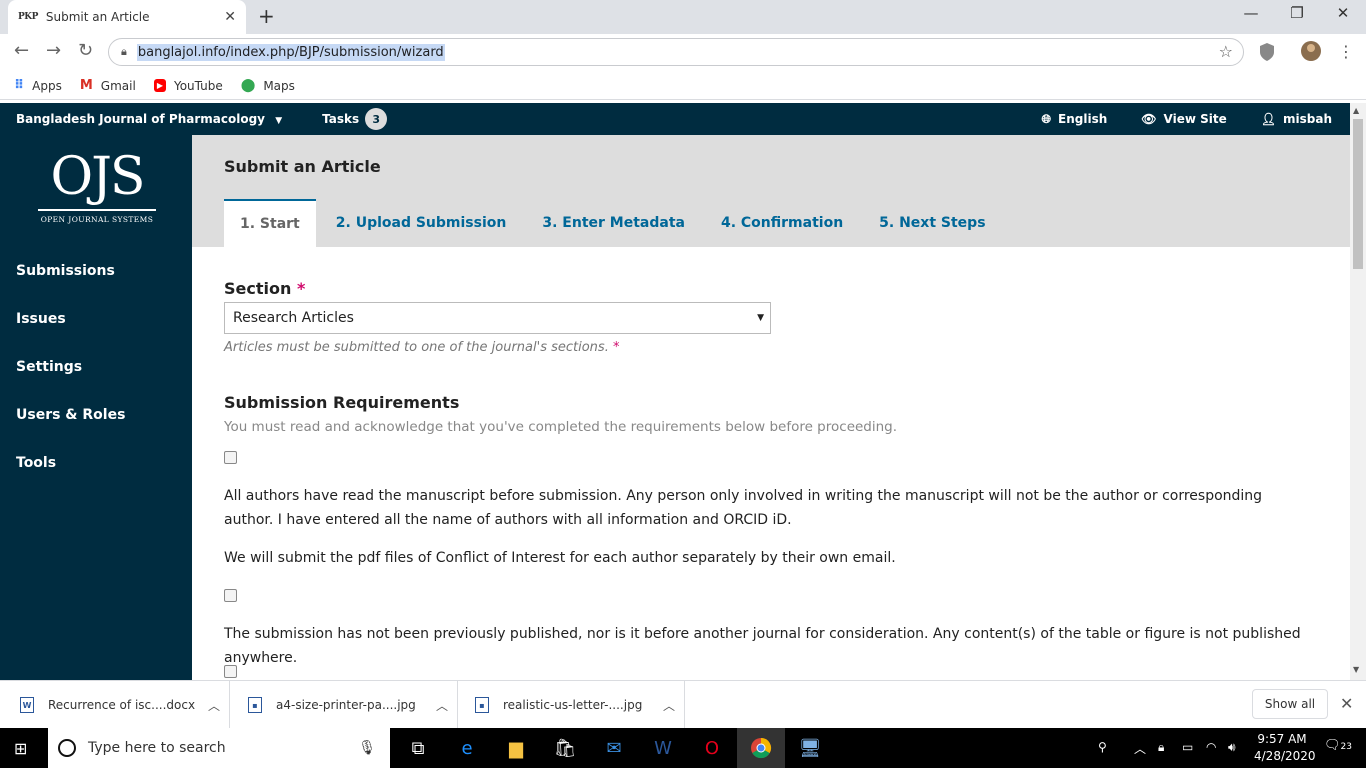  What do you see at coordinates (342, 402) in the screenshot?
I see `requirements-title: Submission Requirements` at bounding box center [342, 402].